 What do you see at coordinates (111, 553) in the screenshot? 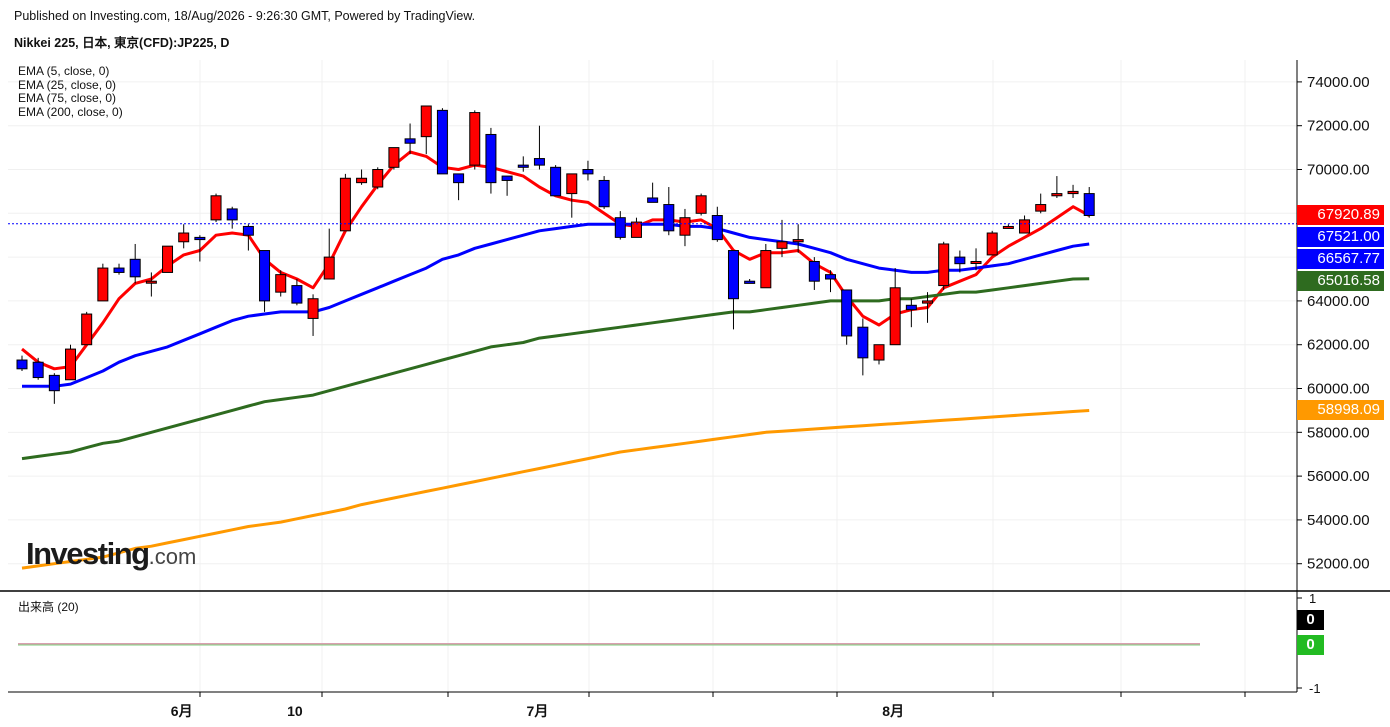
I see `investing-logo: Investing.com` at bounding box center [111, 553].